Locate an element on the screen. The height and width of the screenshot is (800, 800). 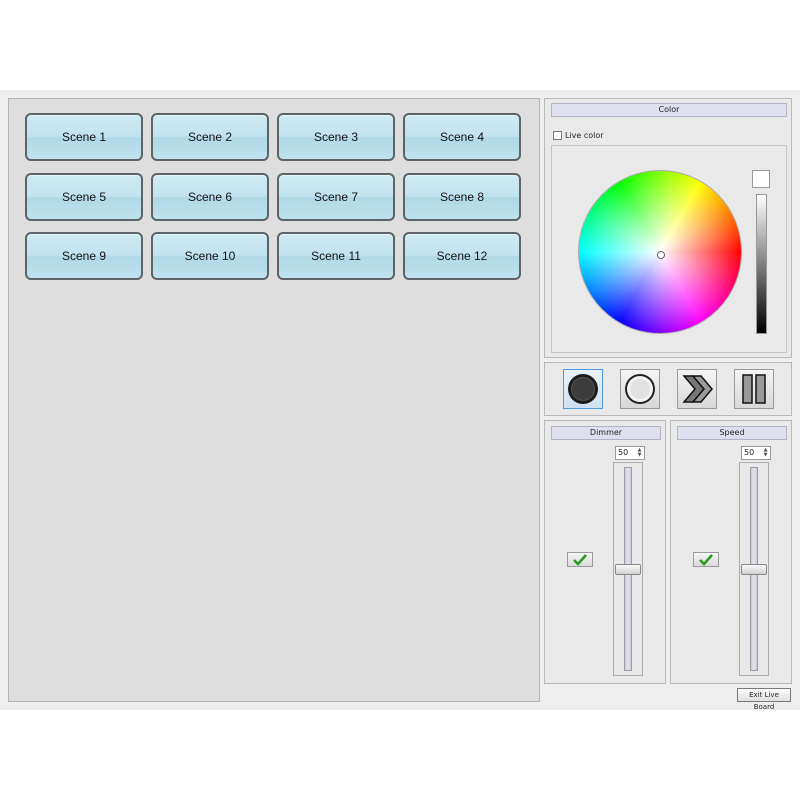
speed-panel: Speed 50 ▲ ▼ is located at coordinates (731, 552).